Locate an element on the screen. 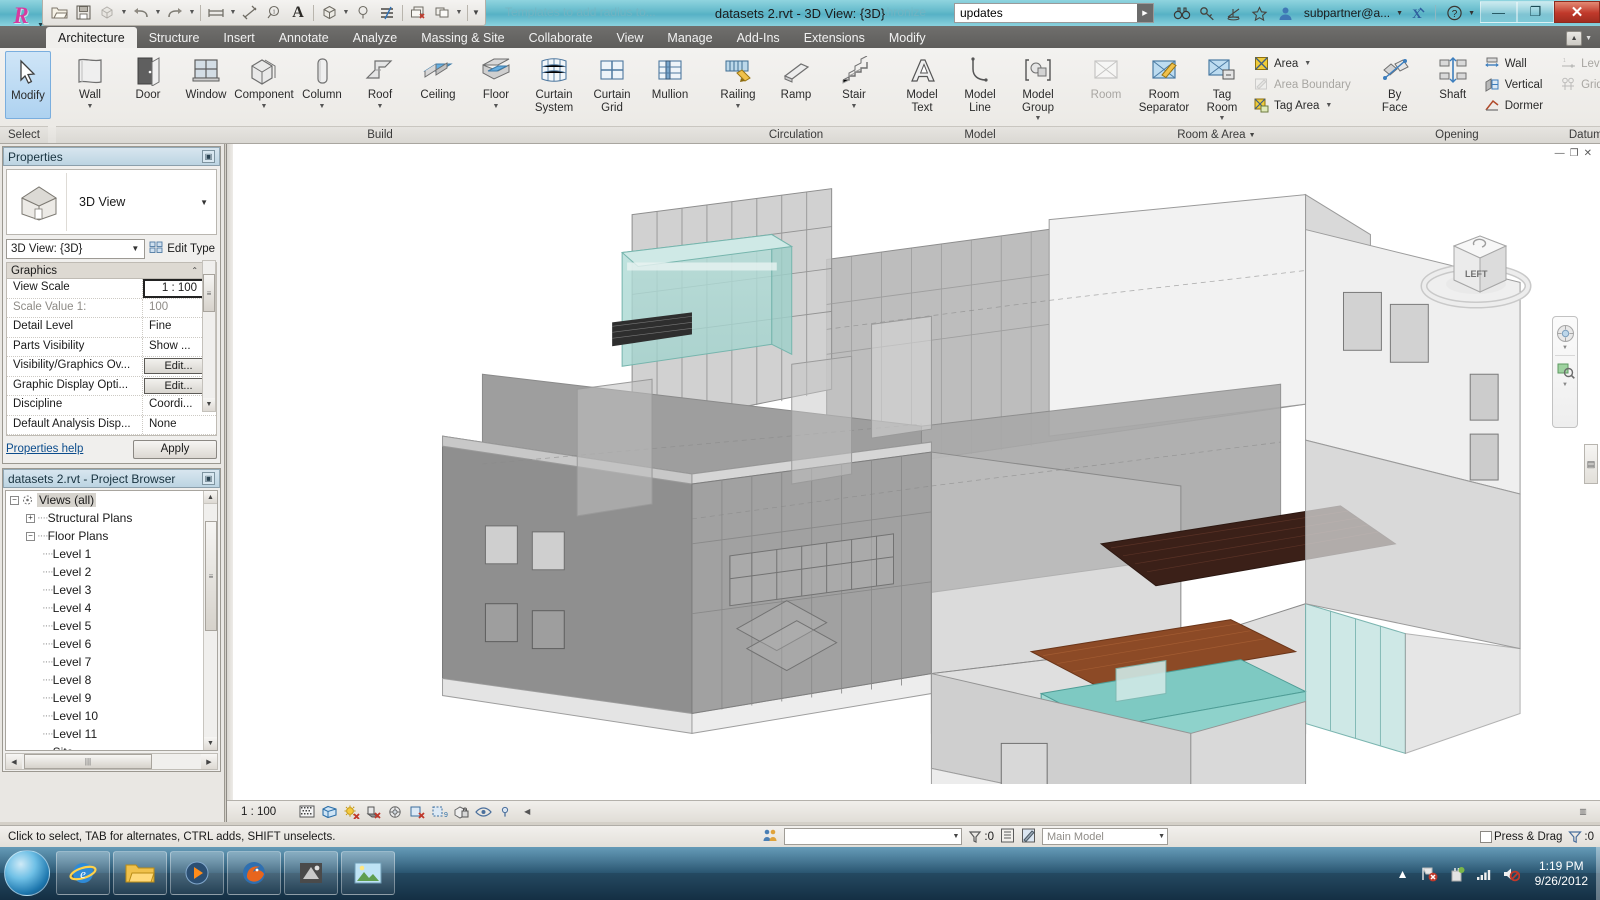  tab-modify: Modify is located at coordinates (907, 37).